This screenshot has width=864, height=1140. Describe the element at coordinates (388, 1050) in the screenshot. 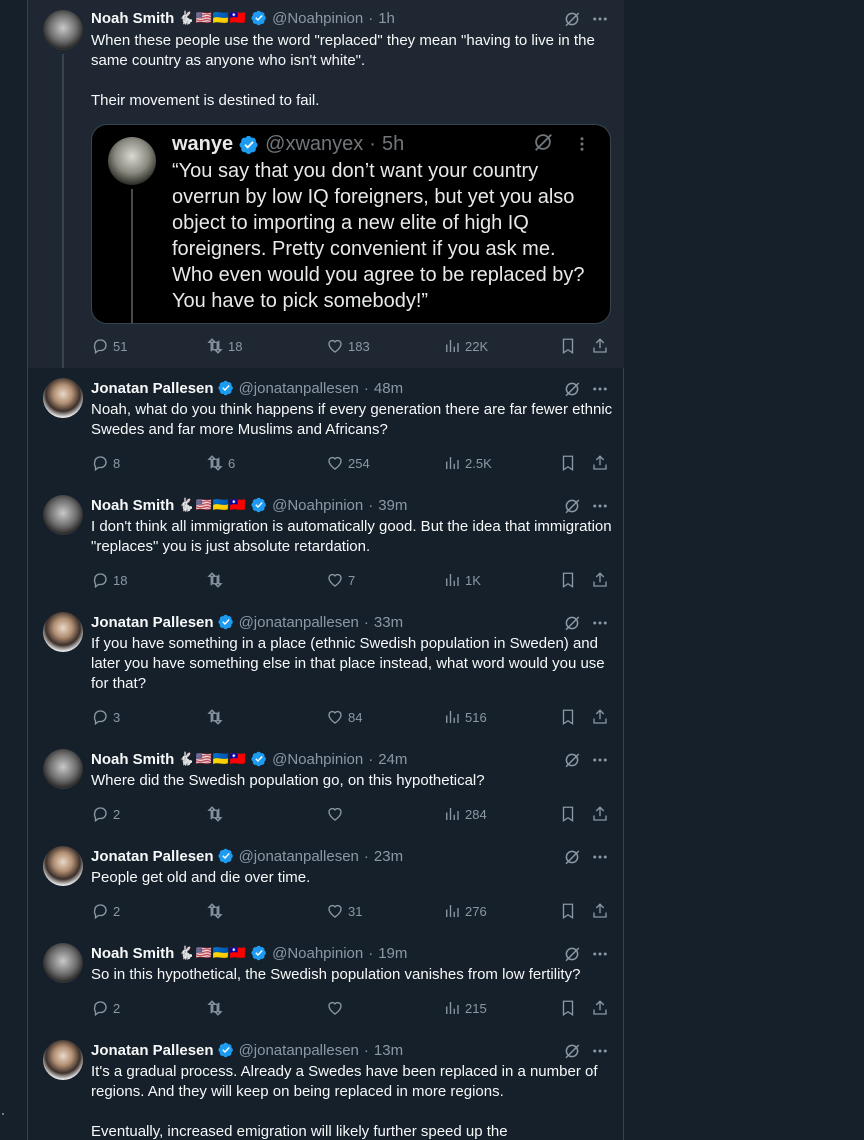

I see `timestamp: 13m` at that location.